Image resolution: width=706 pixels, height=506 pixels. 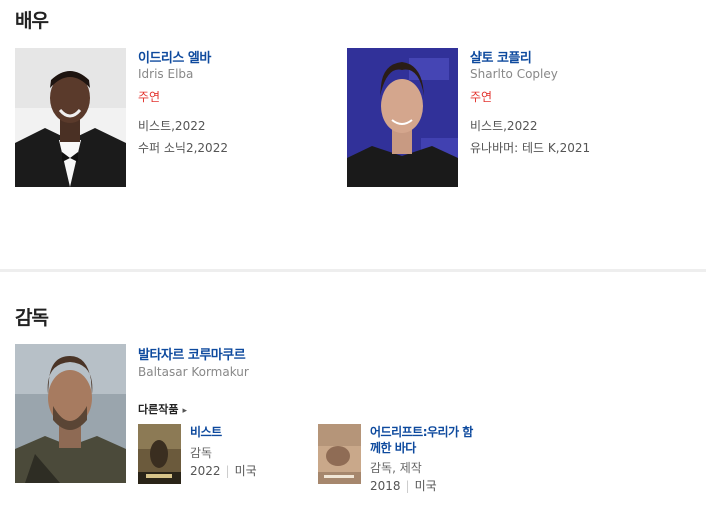 I want to click on film-title: 어드리프트:우리가 함께한 바다, so click(x=425, y=440).